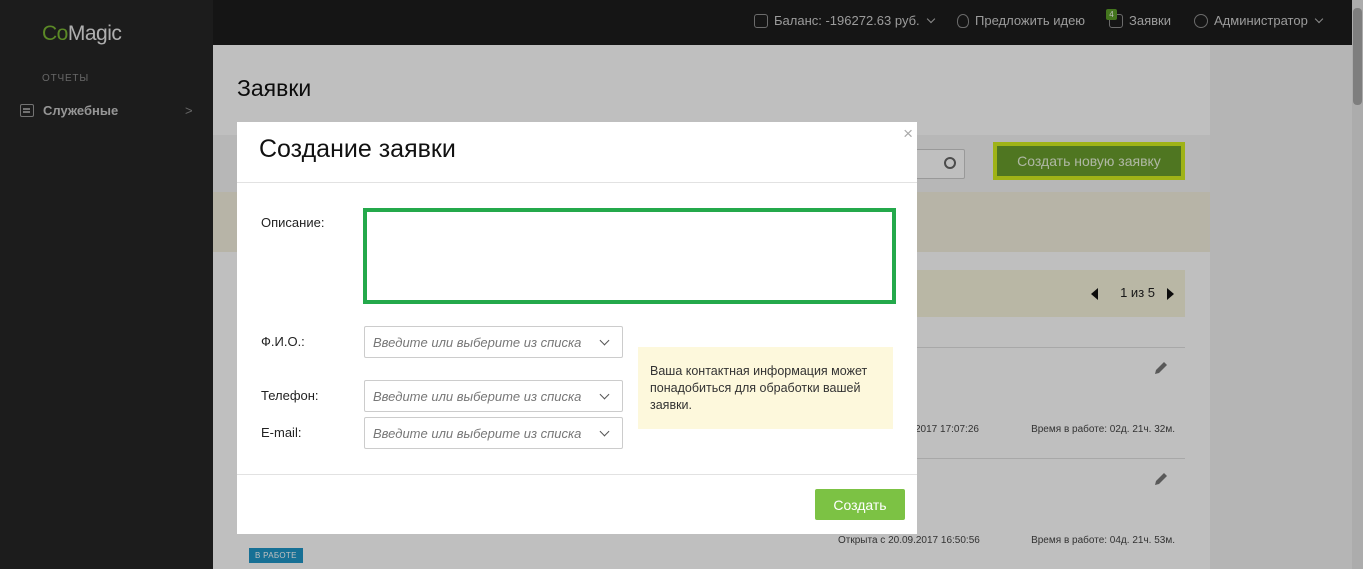 The width and height of the screenshot is (1363, 569). Describe the element at coordinates (290, 395) in the screenshot. I see `phone-label: Телефон:` at that location.